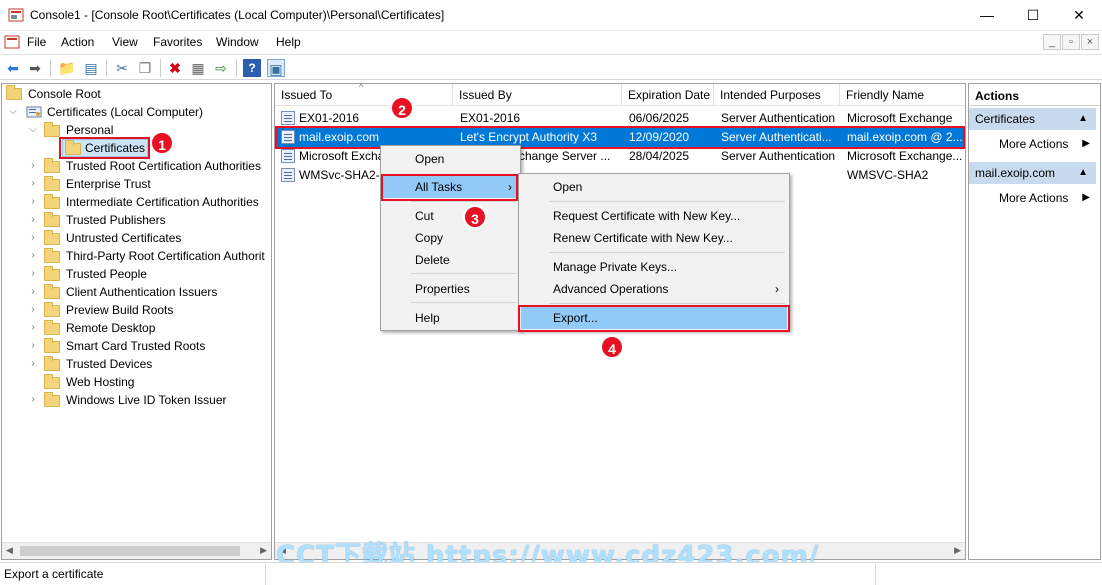  I want to click on more-actions-mail-exoip: More Actions ▶, so click(1032, 198).